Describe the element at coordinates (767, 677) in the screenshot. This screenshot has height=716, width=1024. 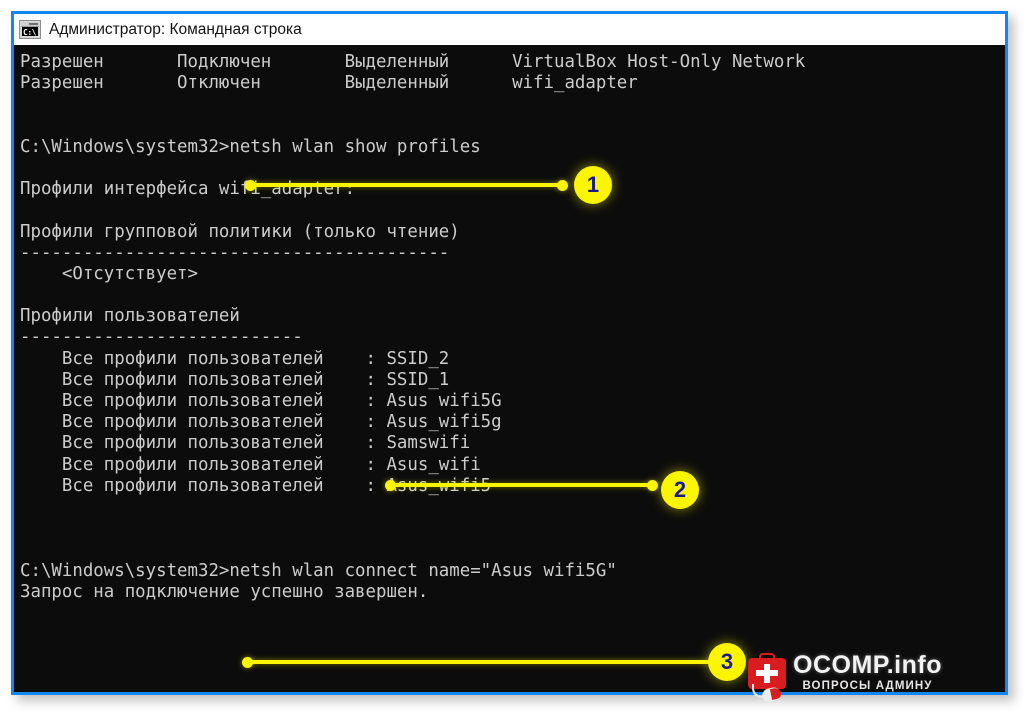
I see `first-aid-kit-icon` at that location.